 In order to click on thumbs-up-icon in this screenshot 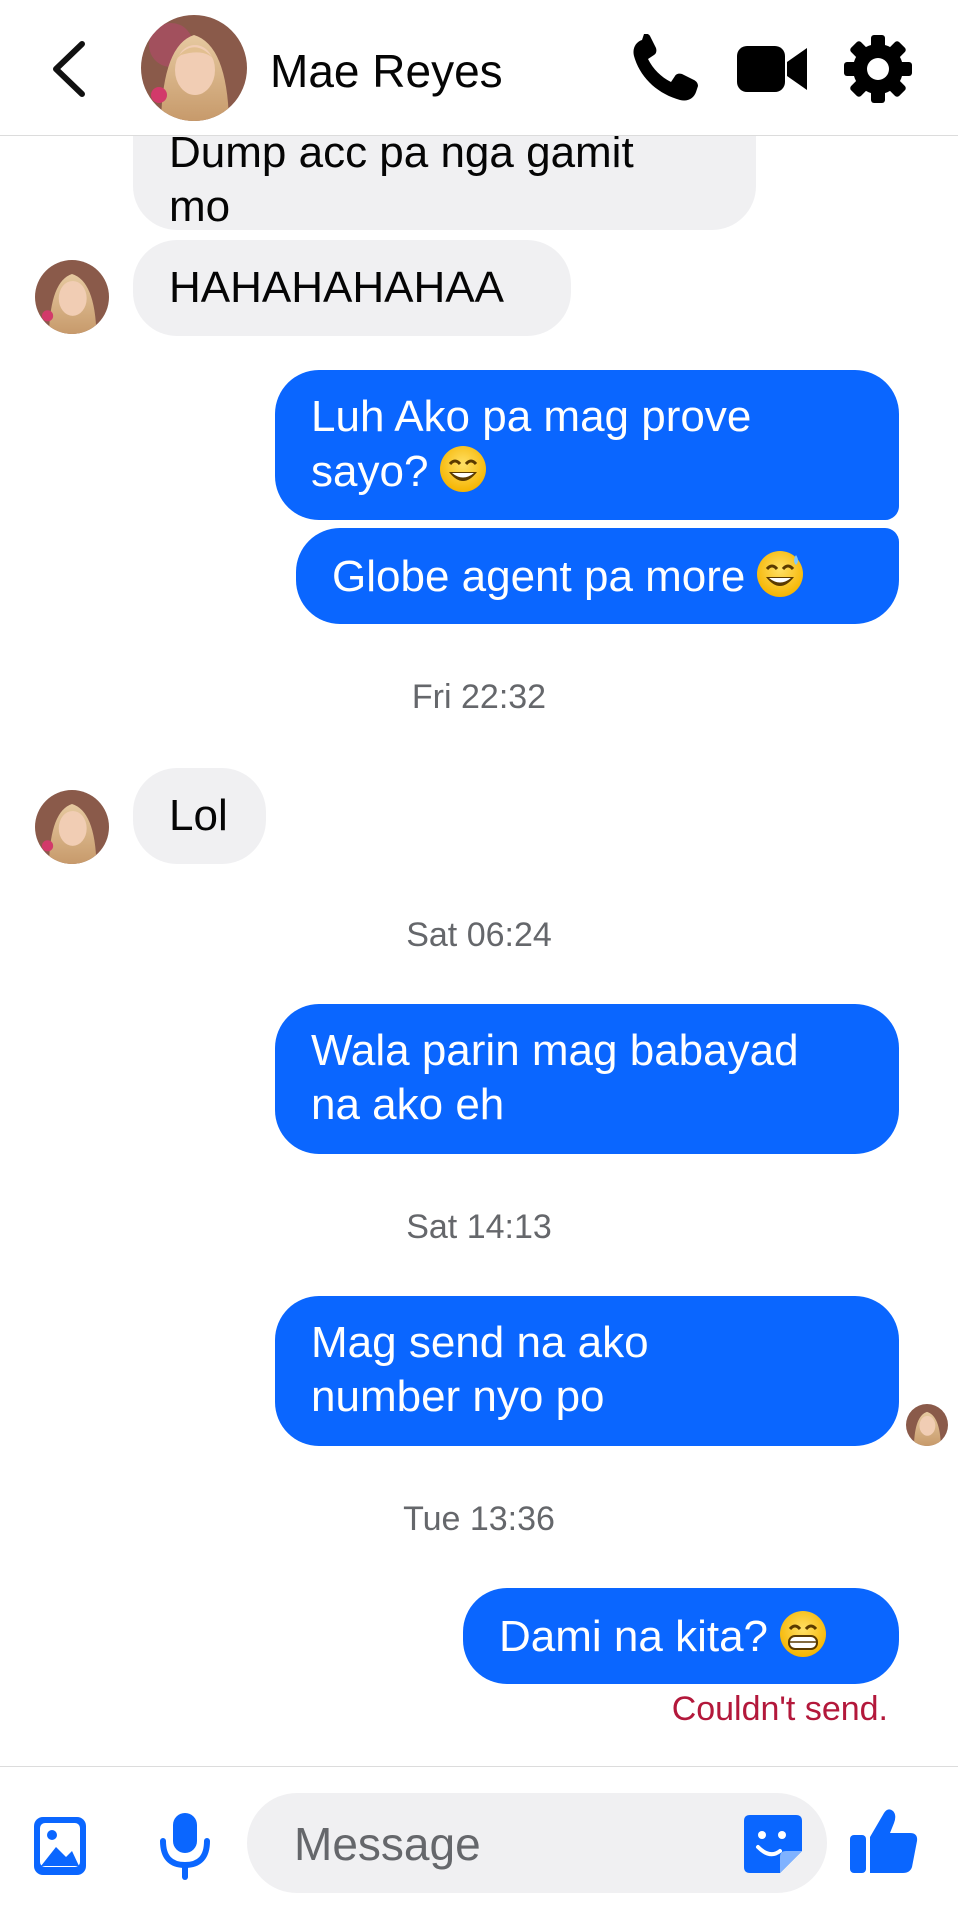, I will do `click(884, 1841)`.